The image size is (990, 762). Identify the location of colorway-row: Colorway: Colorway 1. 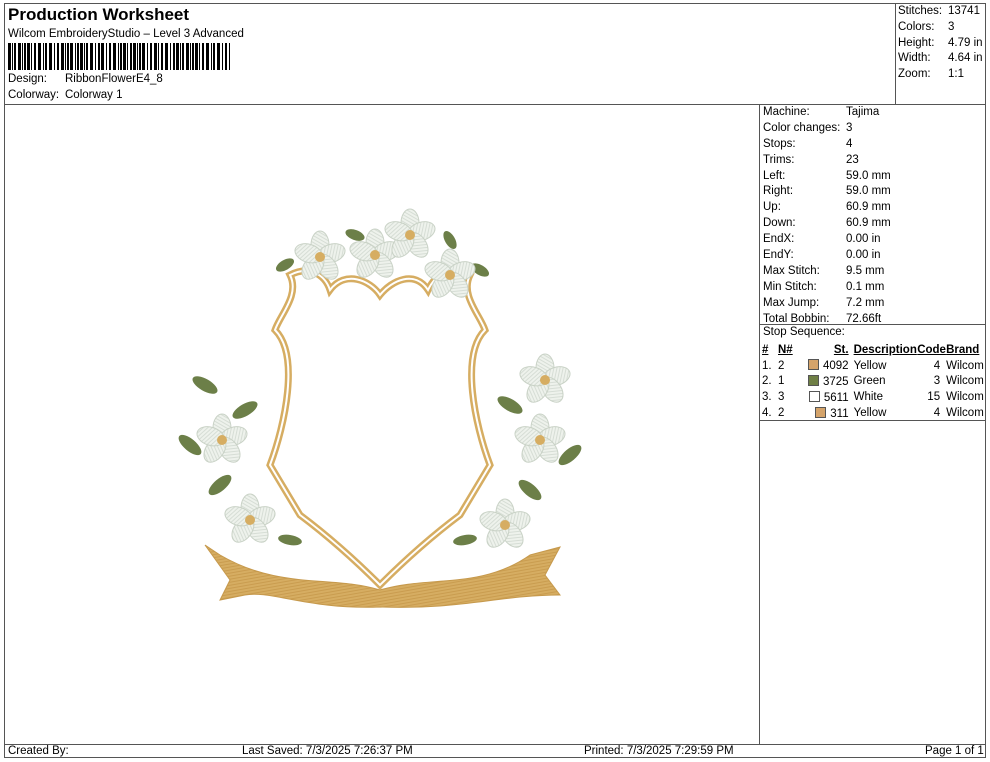
(65, 95).